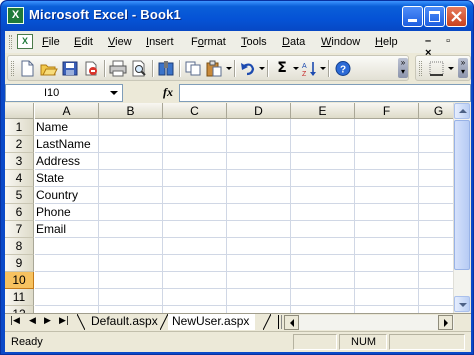  I want to click on autosum-dropdown-arrow, so click(296, 68).